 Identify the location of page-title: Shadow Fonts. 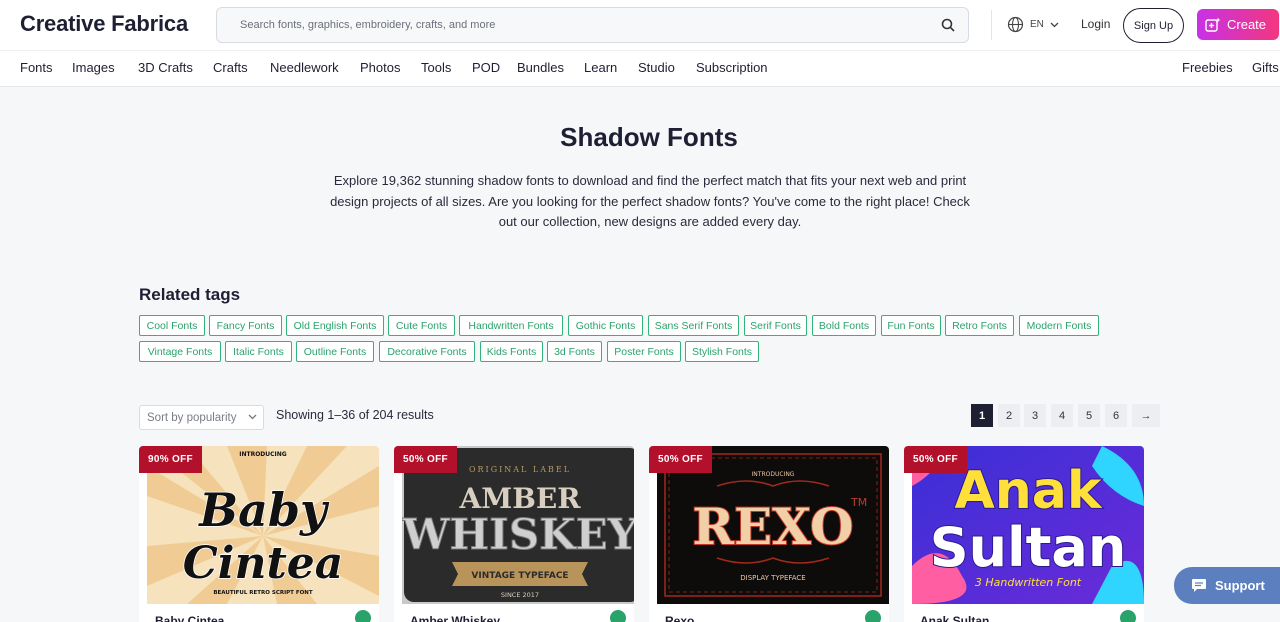
(649, 137).